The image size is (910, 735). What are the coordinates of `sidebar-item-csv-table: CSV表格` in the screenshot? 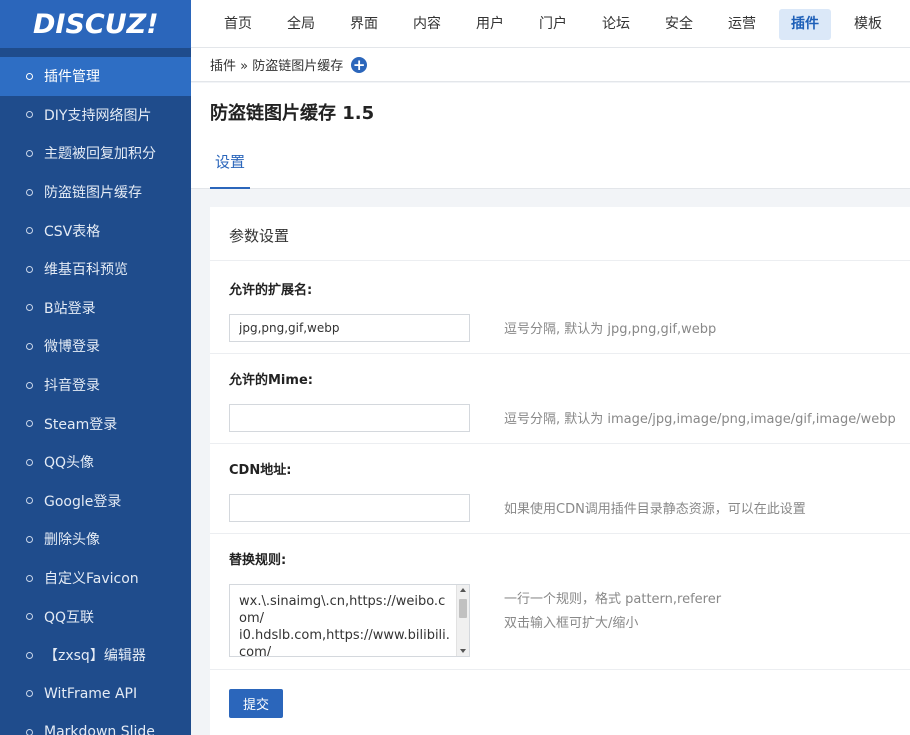 It's located at (95, 230).